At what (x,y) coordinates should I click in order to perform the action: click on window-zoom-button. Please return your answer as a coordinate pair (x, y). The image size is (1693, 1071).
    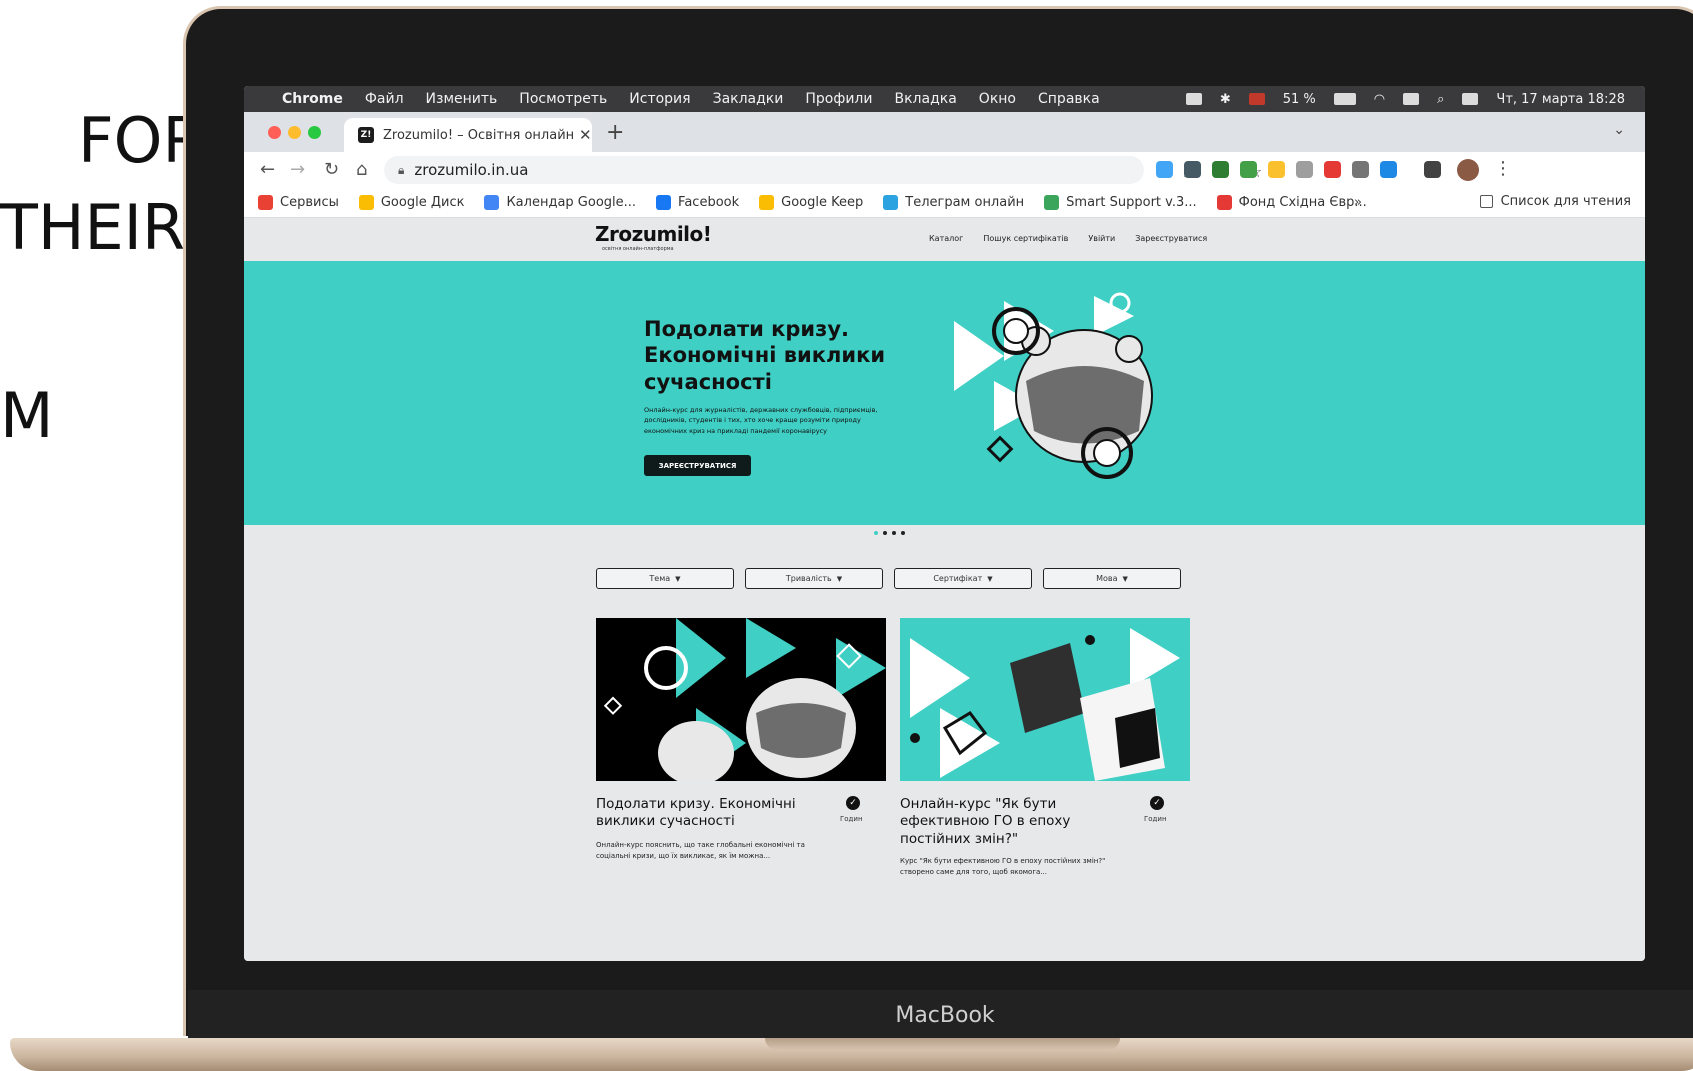
    Looking at the image, I should click on (314, 132).